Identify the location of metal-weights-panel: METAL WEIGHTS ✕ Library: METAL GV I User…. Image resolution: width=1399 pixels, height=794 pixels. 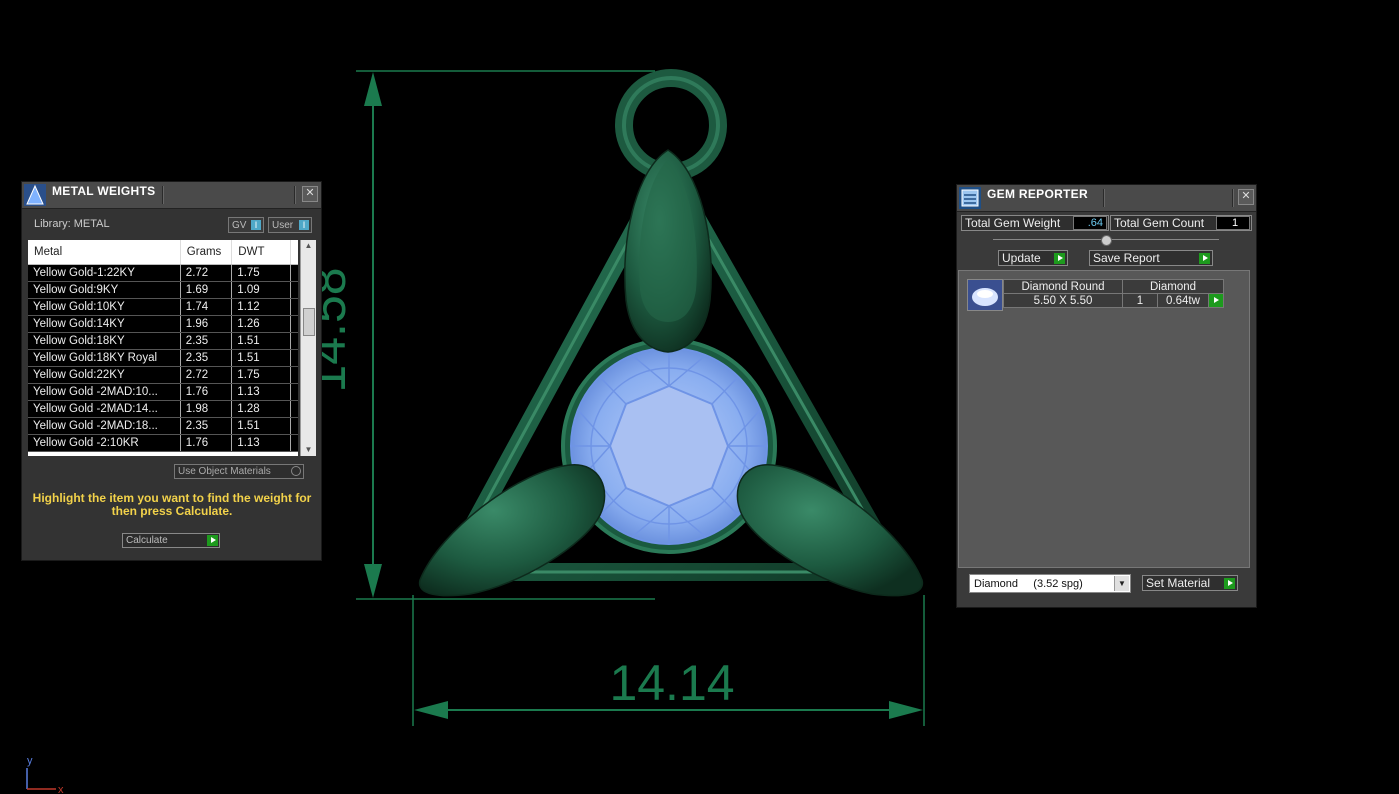
(171, 371).